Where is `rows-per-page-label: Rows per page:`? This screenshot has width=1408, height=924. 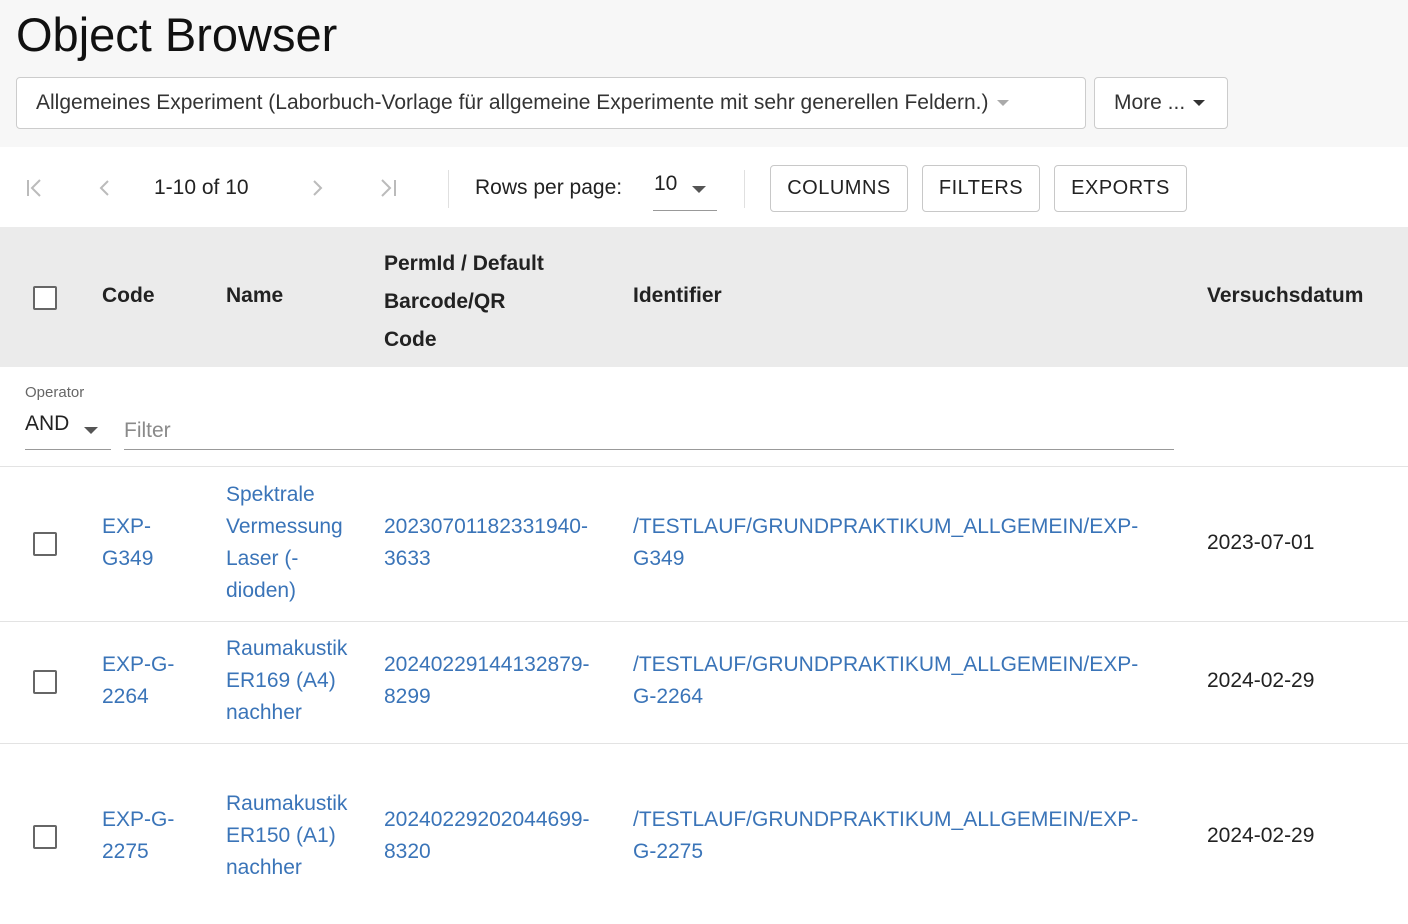 rows-per-page-label: Rows per page: is located at coordinates (549, 187).